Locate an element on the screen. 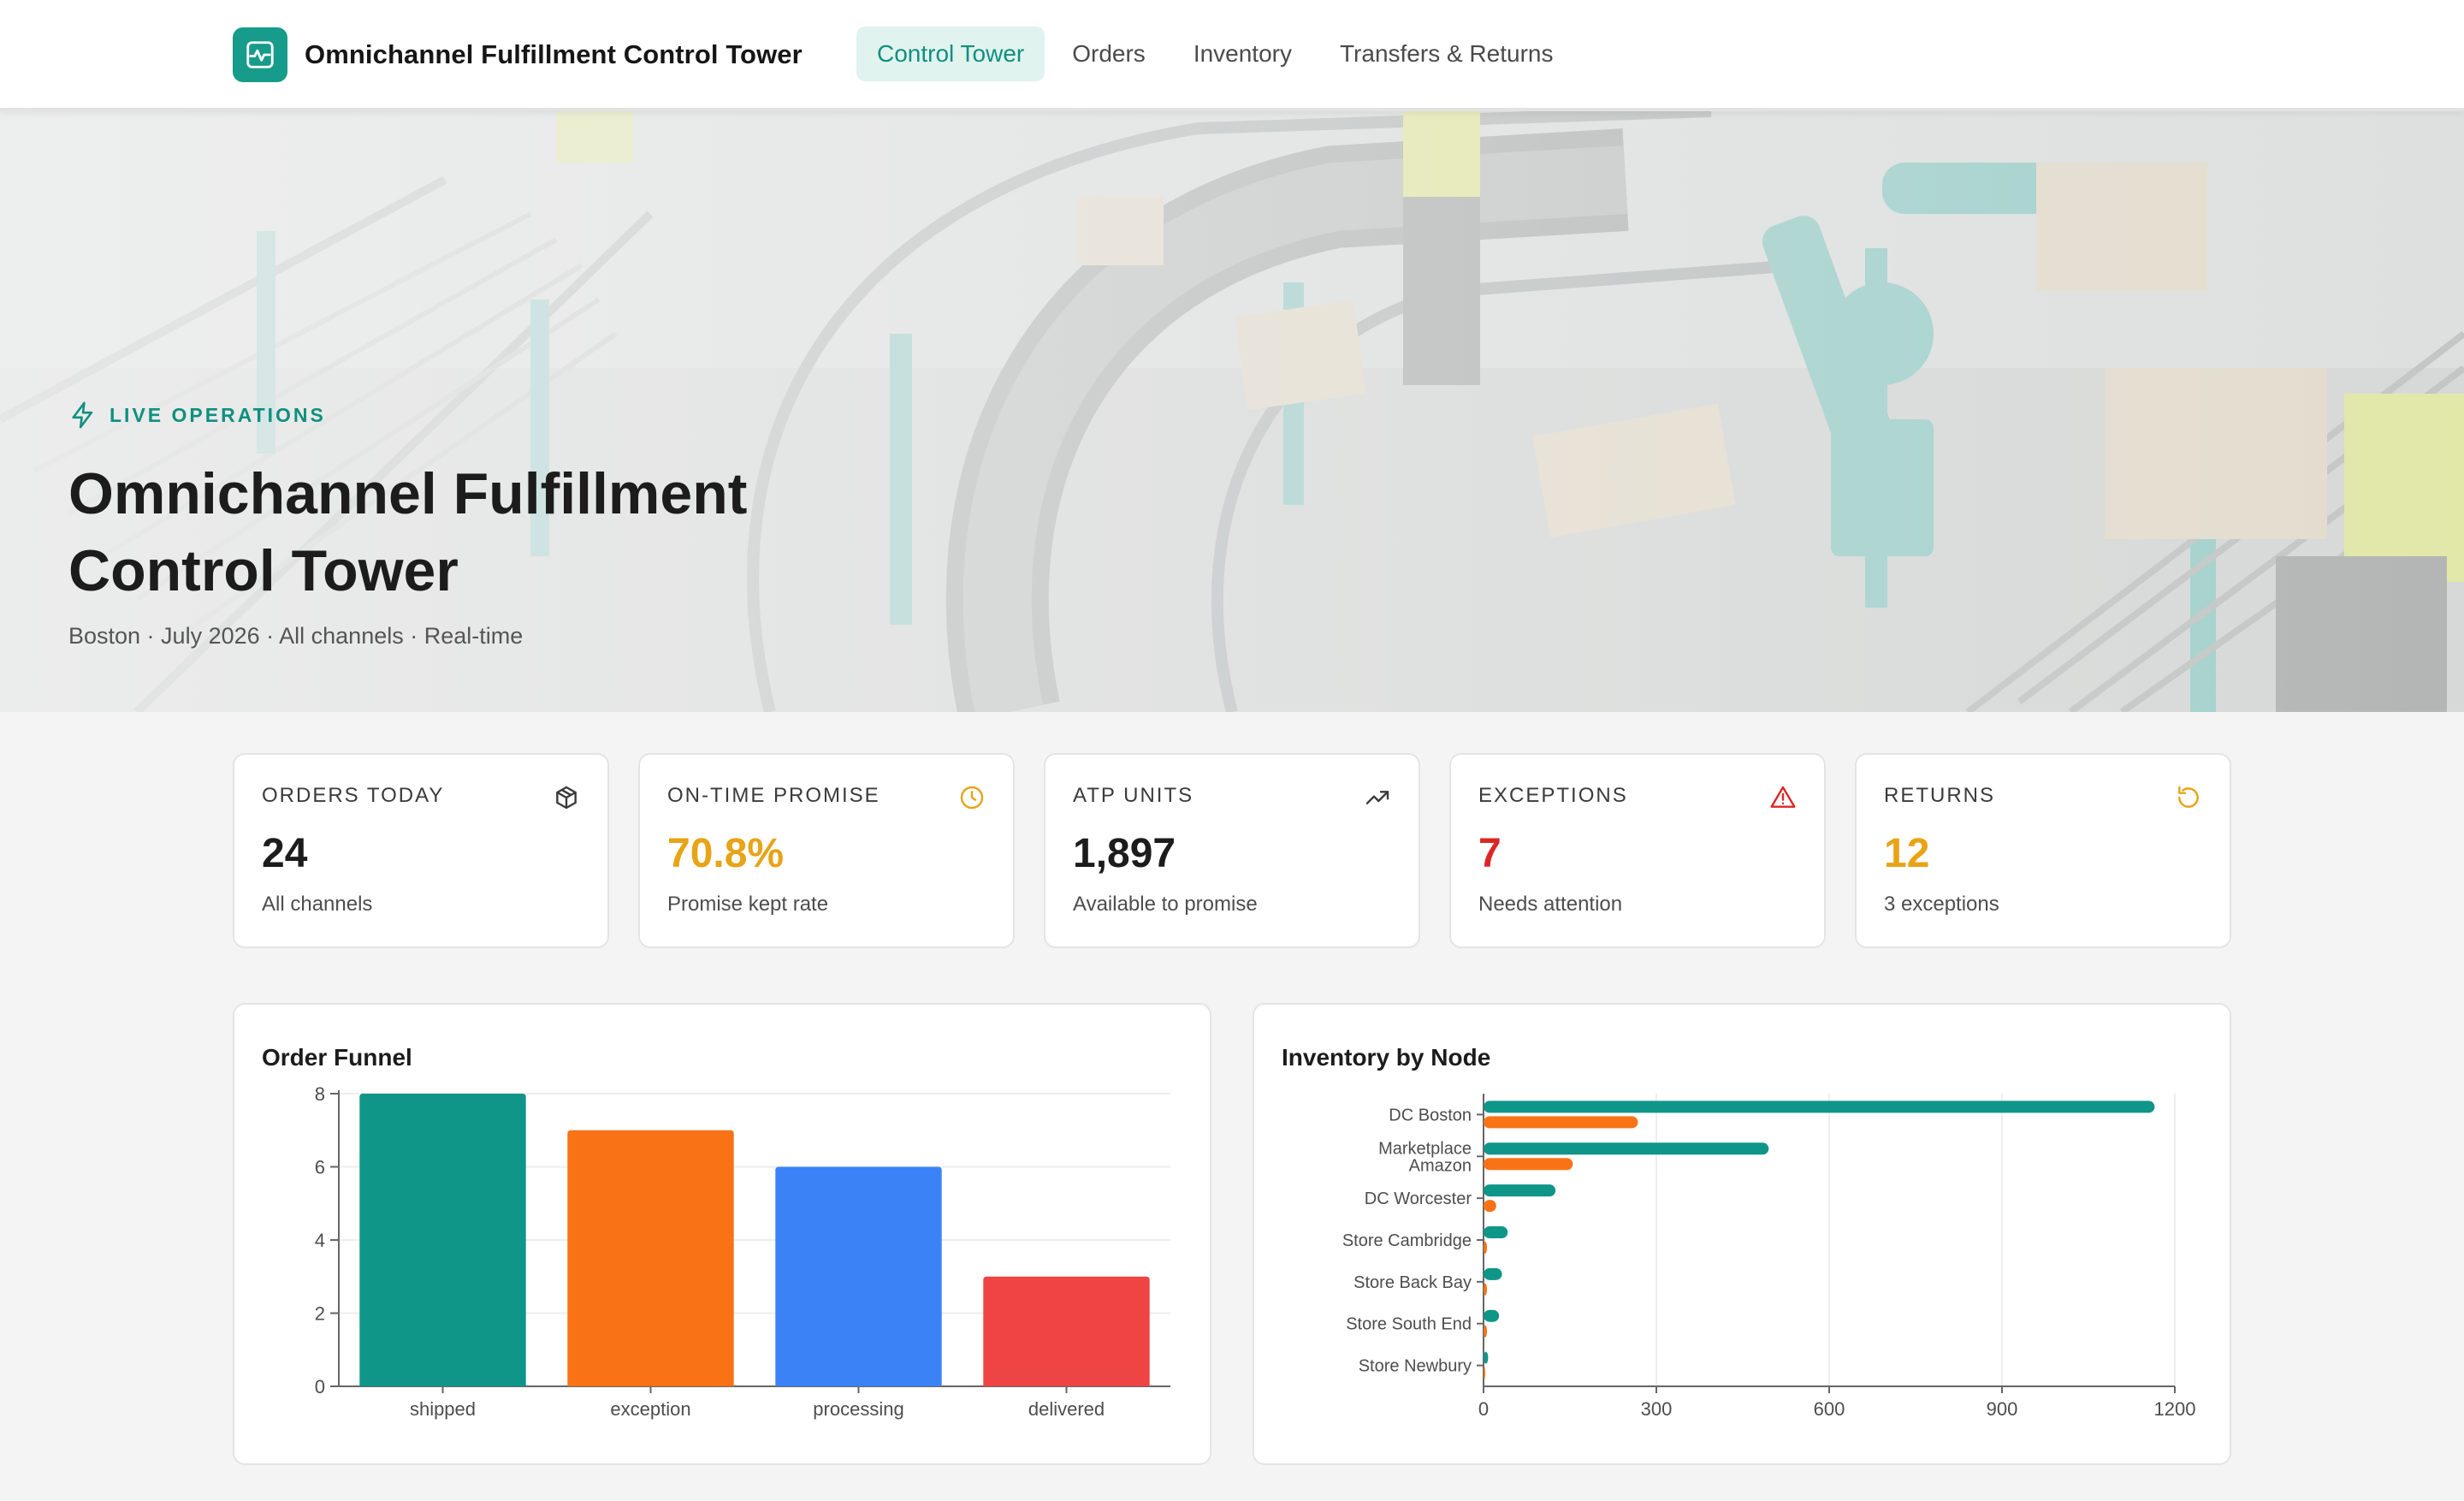 Image resolution: width=2464 pixels, height=1501 pixels. y-tick-label-line: Store Back Bay is located at coordinates (1412, 1282).